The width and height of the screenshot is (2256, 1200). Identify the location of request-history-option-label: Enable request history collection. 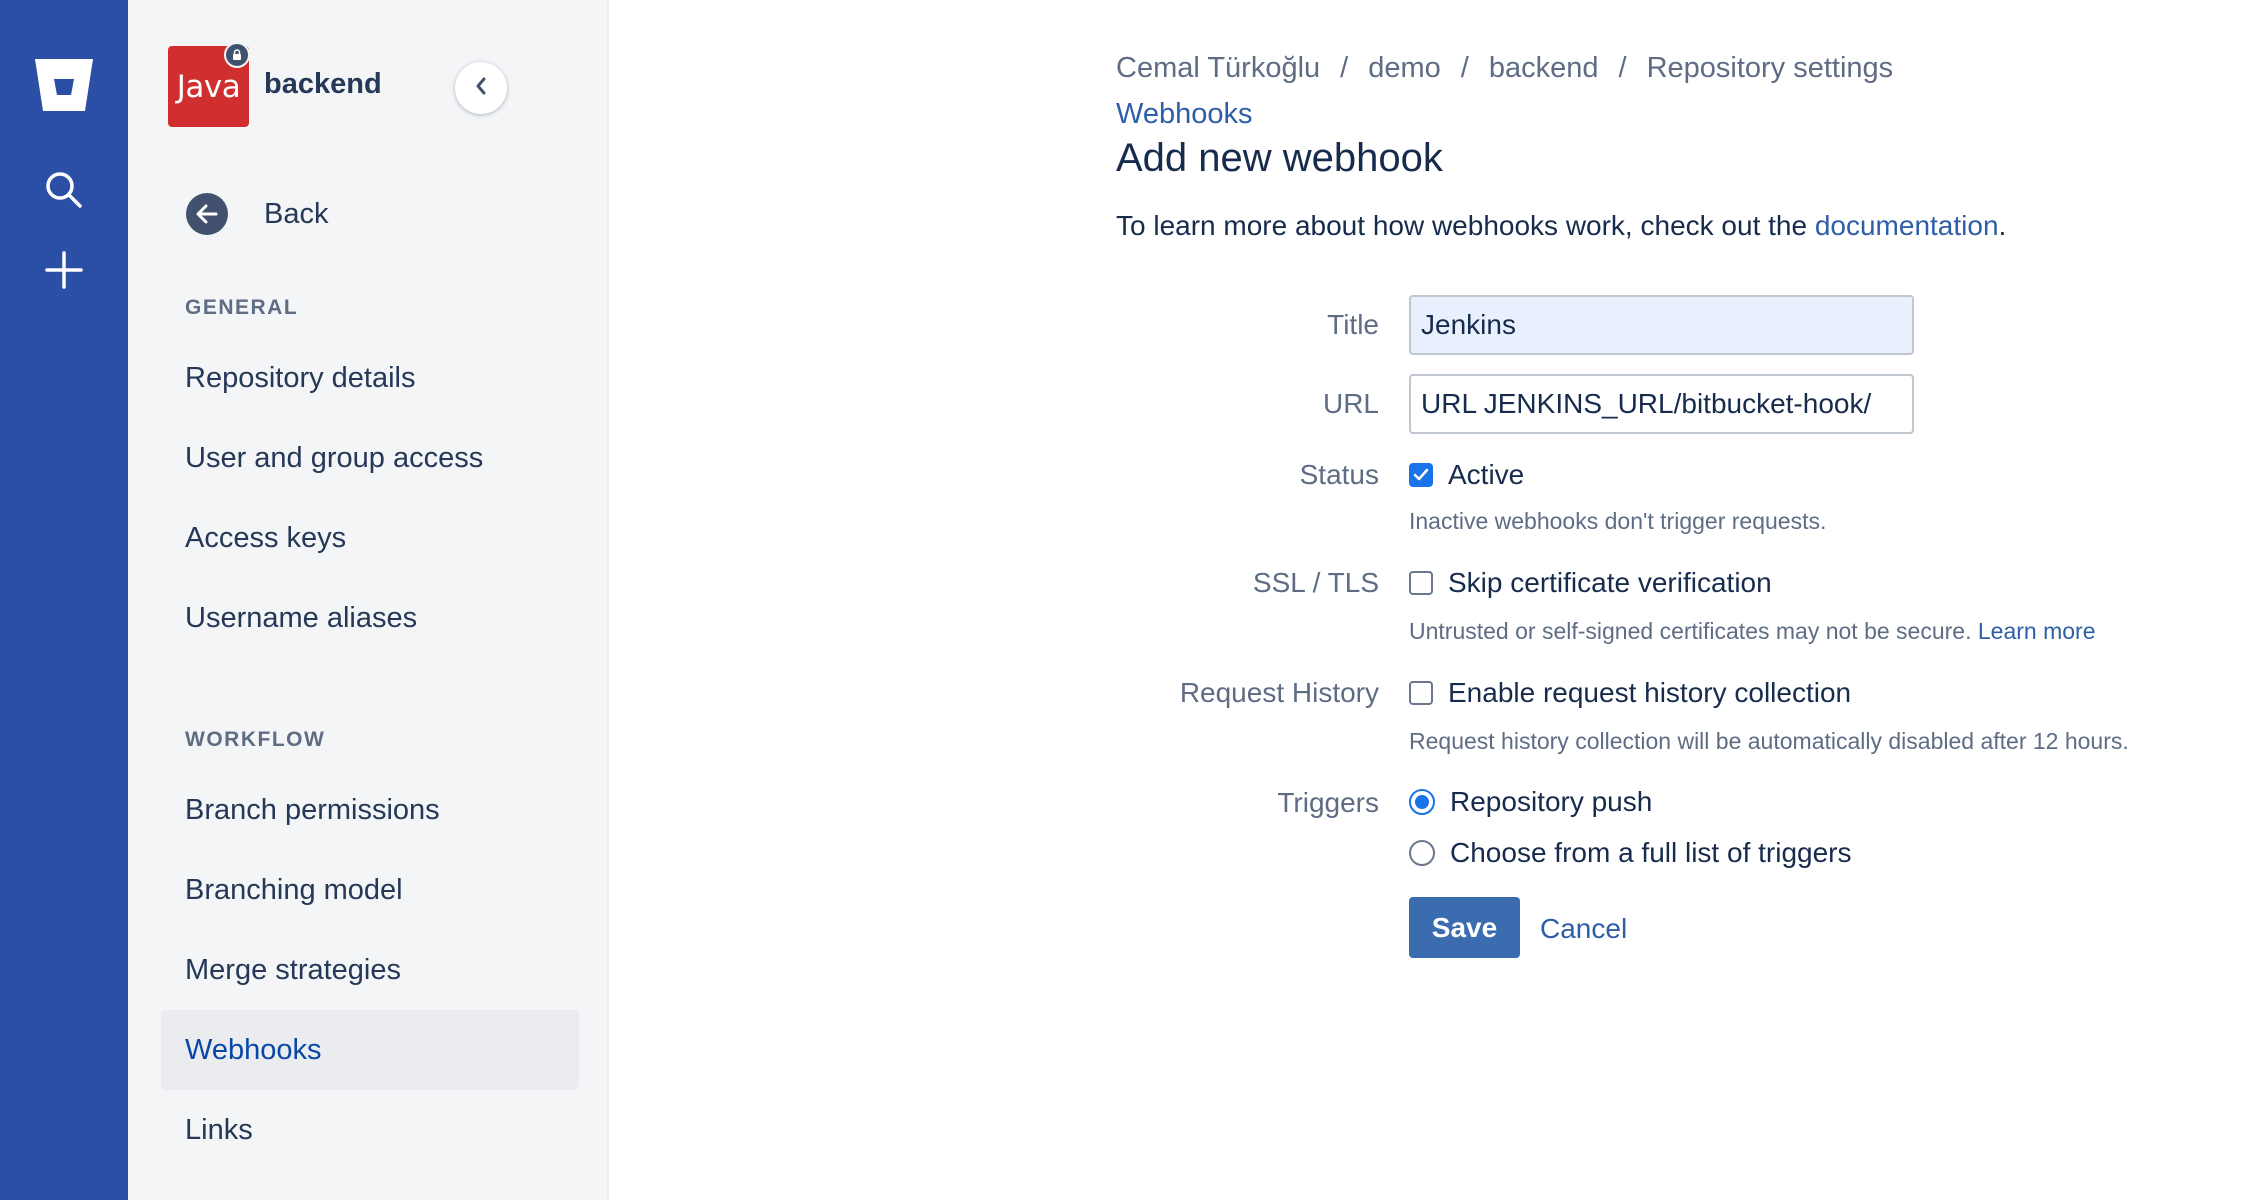
(1650, 692).